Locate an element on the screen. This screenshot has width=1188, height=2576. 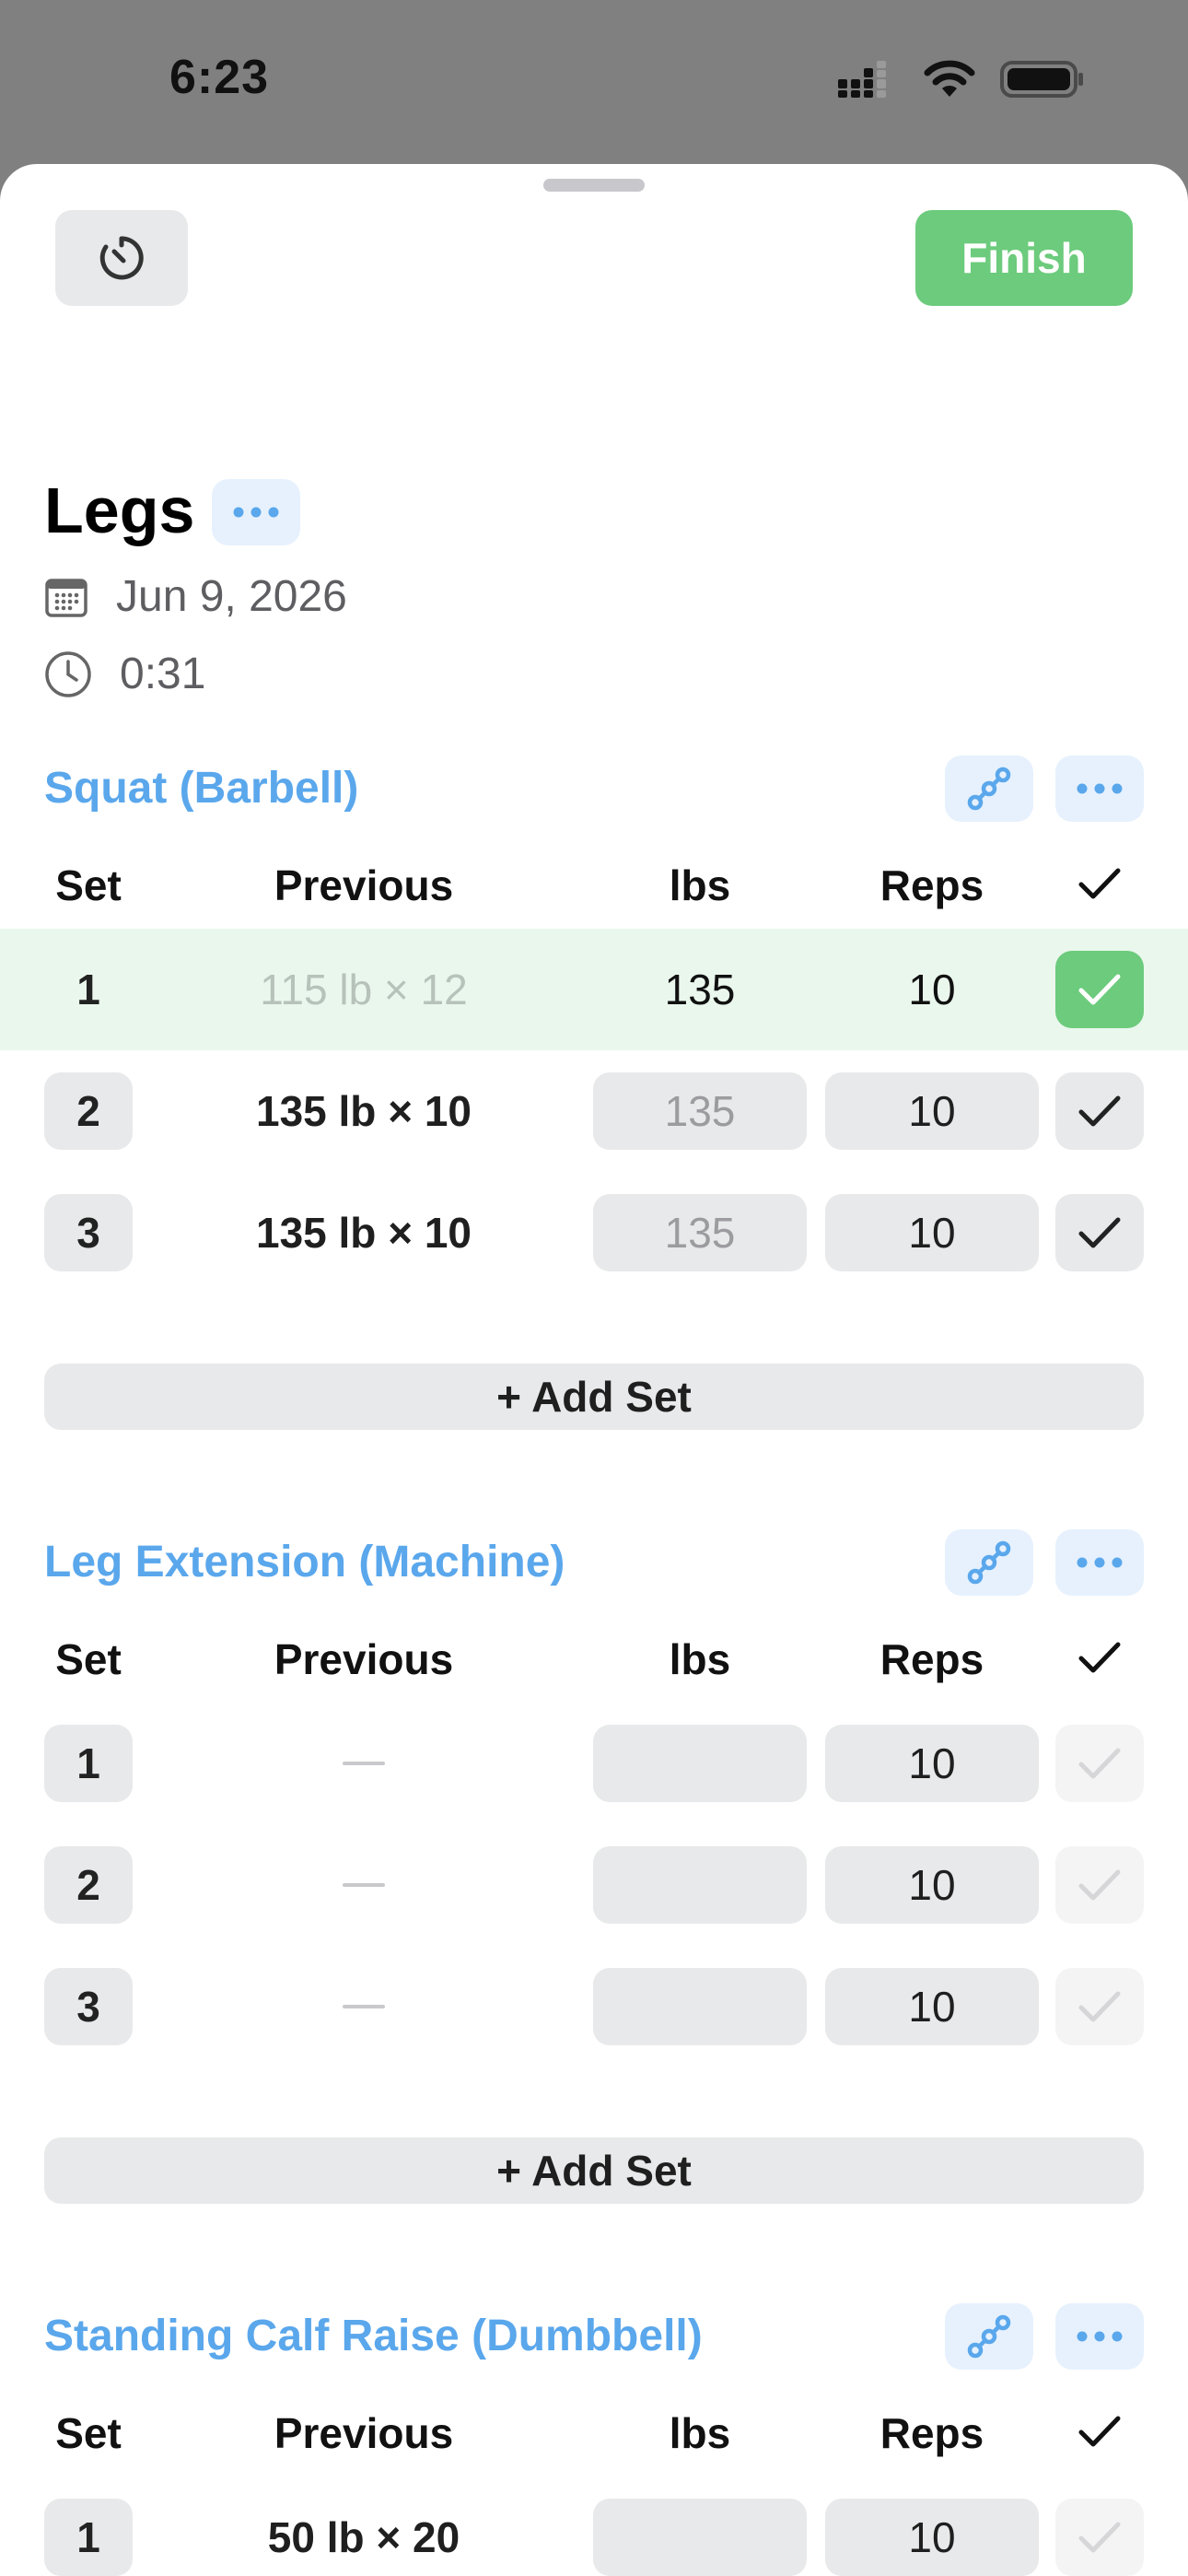
exercise-name: Leg Extension (Machine) is located at coordinates (304, 1562).